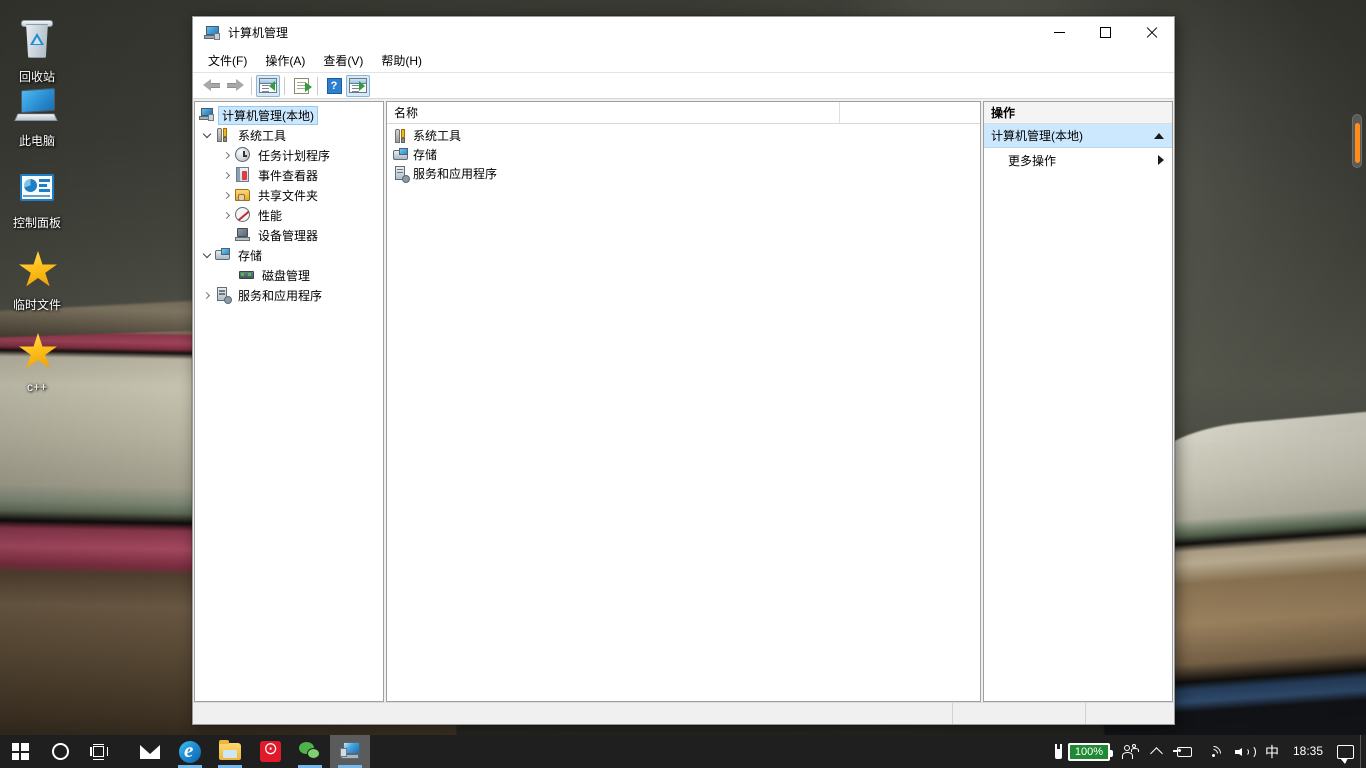  I want to click on desktop-icon-temp-files: 临时文件, so click(37, 279).